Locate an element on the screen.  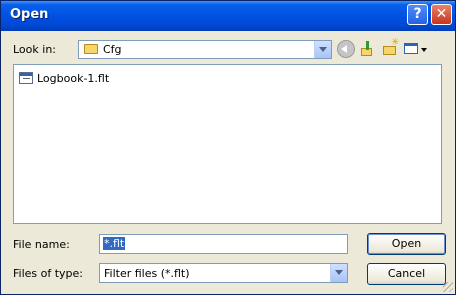
close-icon: ✕ is located at coordinates (441, 14).